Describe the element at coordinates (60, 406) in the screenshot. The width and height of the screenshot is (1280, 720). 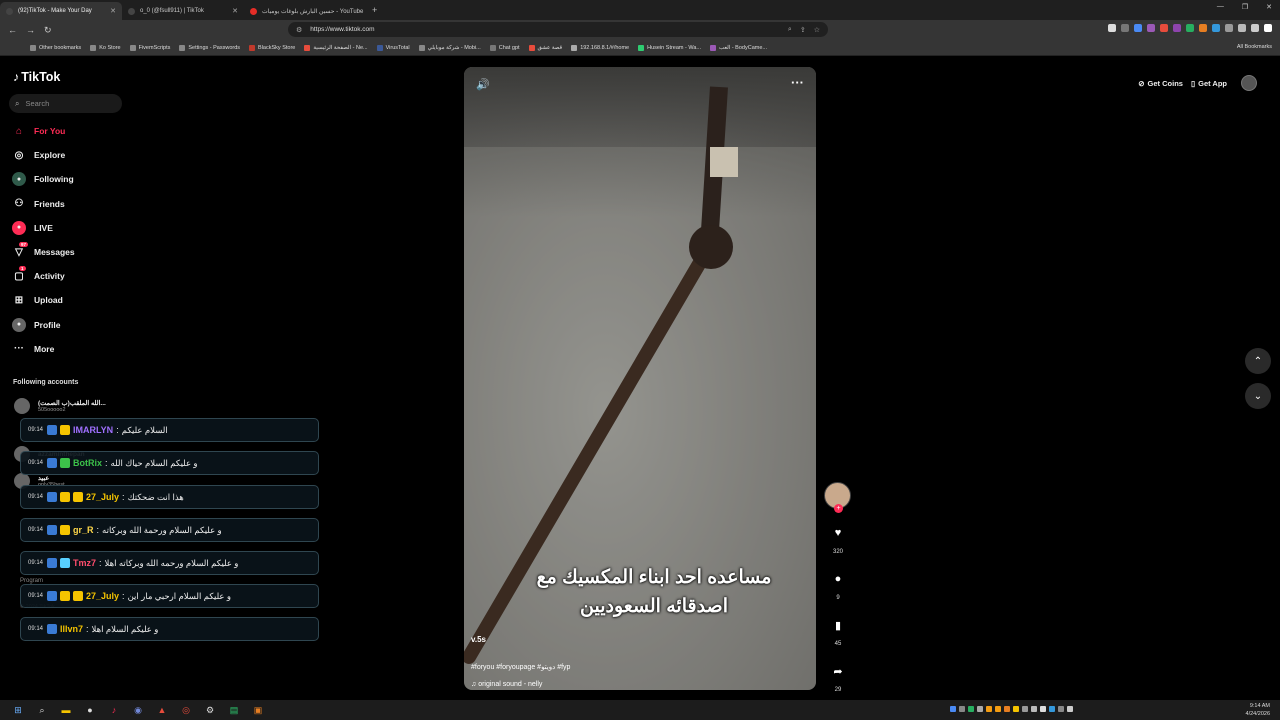
I see `following-account: الله الملقب(ب الصمت)... 505ooooo2` at that location.